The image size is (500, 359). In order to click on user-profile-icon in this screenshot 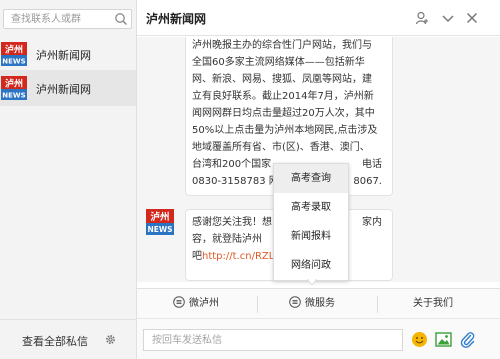, I will do `click(422, 18)`.